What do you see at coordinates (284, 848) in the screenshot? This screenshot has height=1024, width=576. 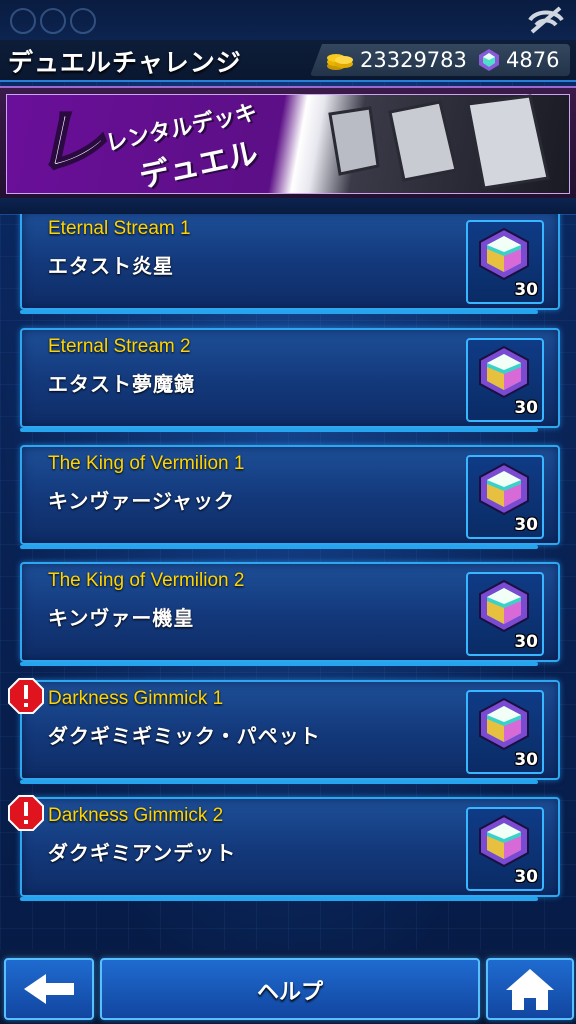 I see `duel-card: Darkness Gimmick 2 ダクギミアンデット 30` at bounding box center [284, 848].